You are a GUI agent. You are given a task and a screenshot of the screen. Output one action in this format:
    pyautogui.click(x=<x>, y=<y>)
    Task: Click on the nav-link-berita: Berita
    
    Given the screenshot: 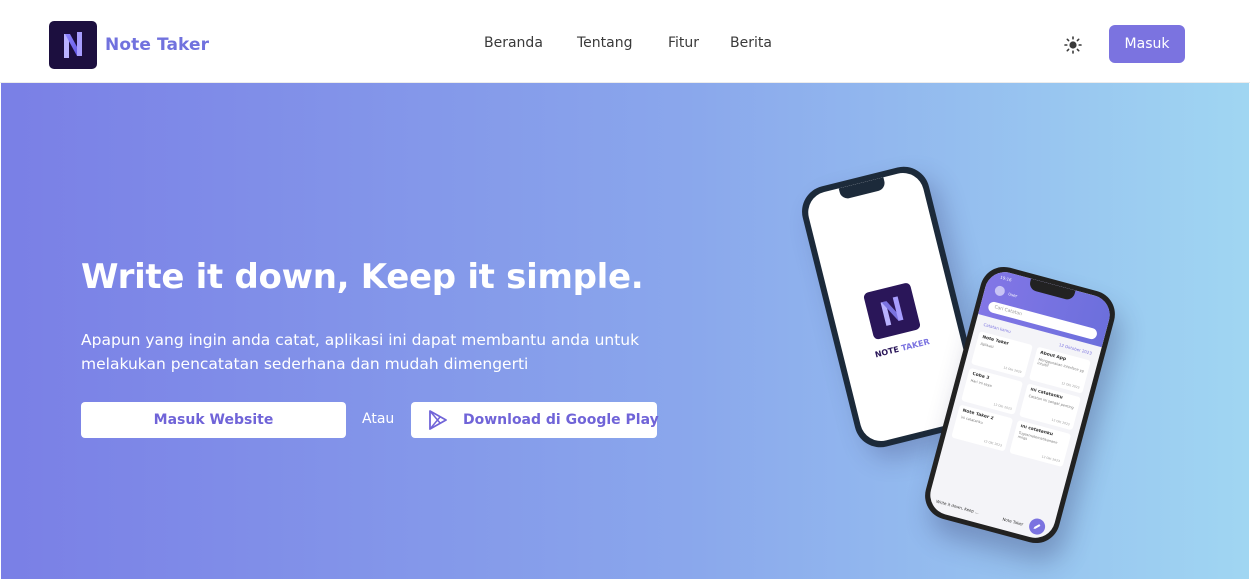 What is the action you would take?
    pyautogui.click(x=751, y=43)
    